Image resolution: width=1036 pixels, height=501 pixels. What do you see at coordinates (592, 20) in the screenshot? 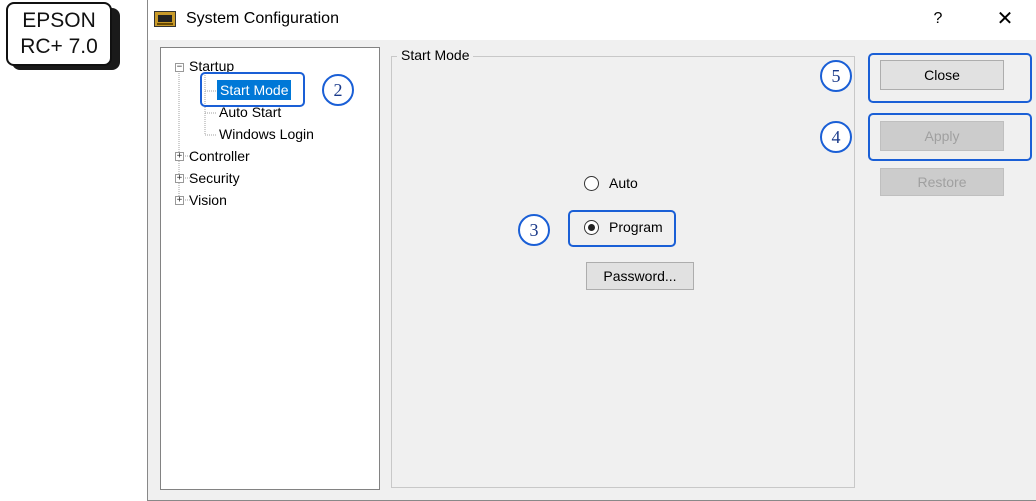
I see `title-bar: System Configuration ? ✕` at bounding box center [592, 20].